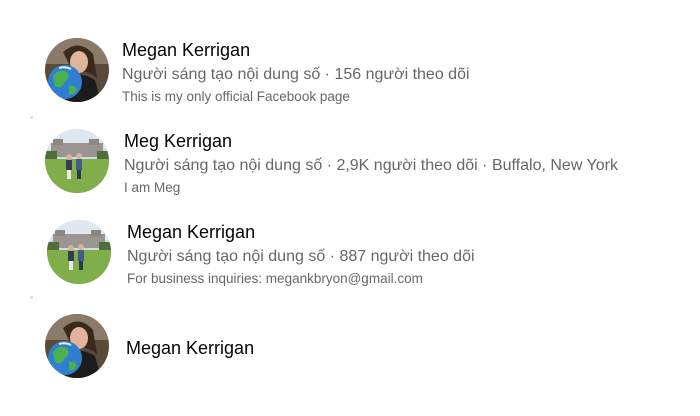 This screenshot has width=700, height=416. What do you see at coordinates (236, 96) in the screenshot?
I see `result-description: This is my only official Facebook page` at bounding box center [236, 96].